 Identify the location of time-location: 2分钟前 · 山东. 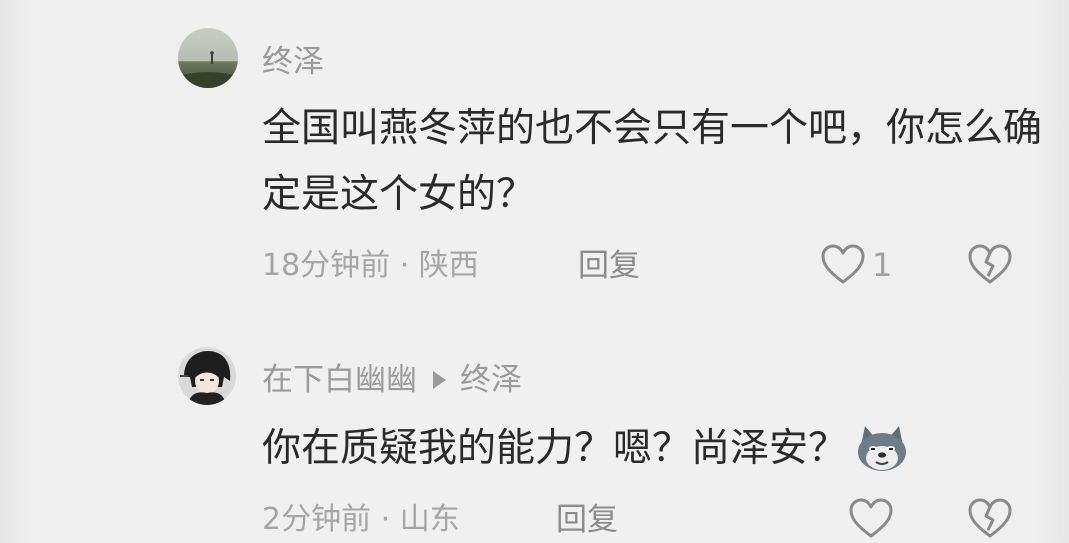
(361, 519).